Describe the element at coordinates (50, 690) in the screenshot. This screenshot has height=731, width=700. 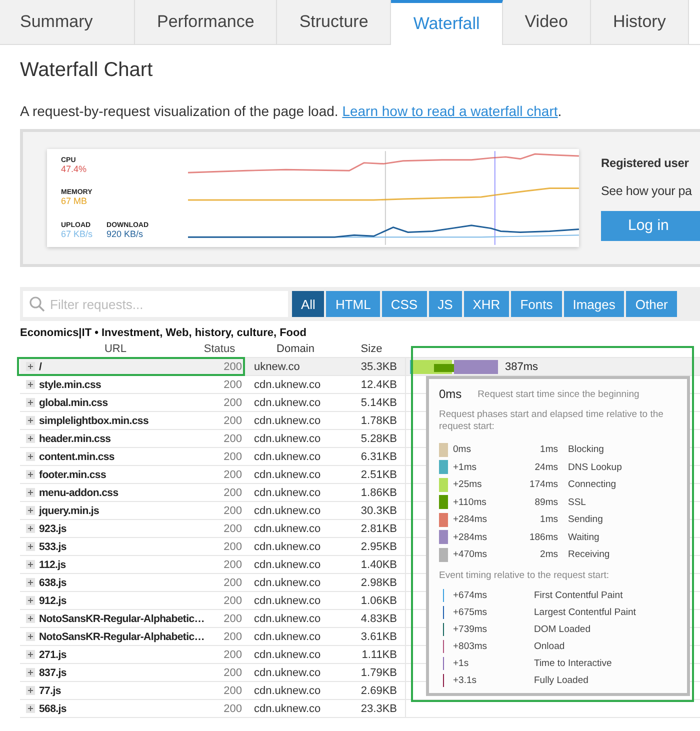
I see `url-text: 77.js` at that location.